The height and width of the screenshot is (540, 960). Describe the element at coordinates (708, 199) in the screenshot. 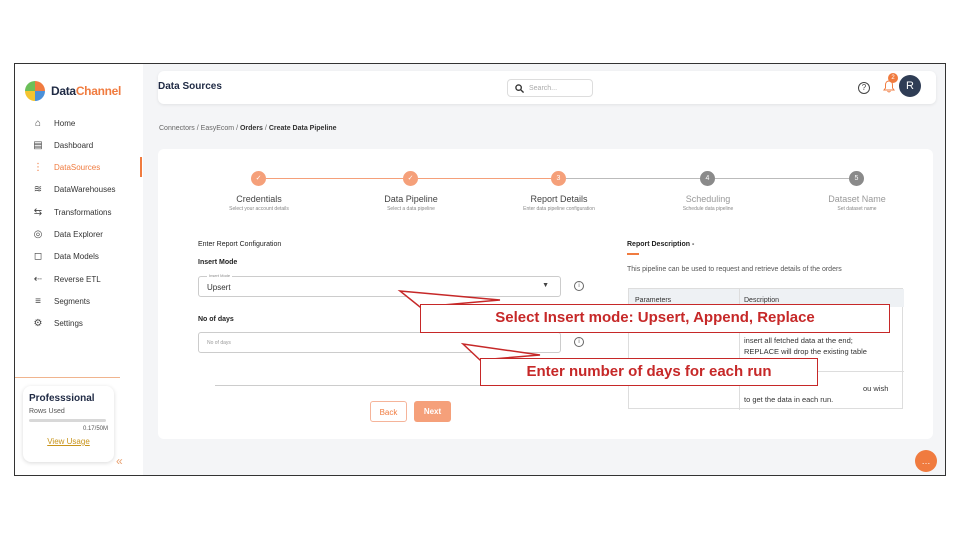

I see `step-4-label: Scheduling` at that location.